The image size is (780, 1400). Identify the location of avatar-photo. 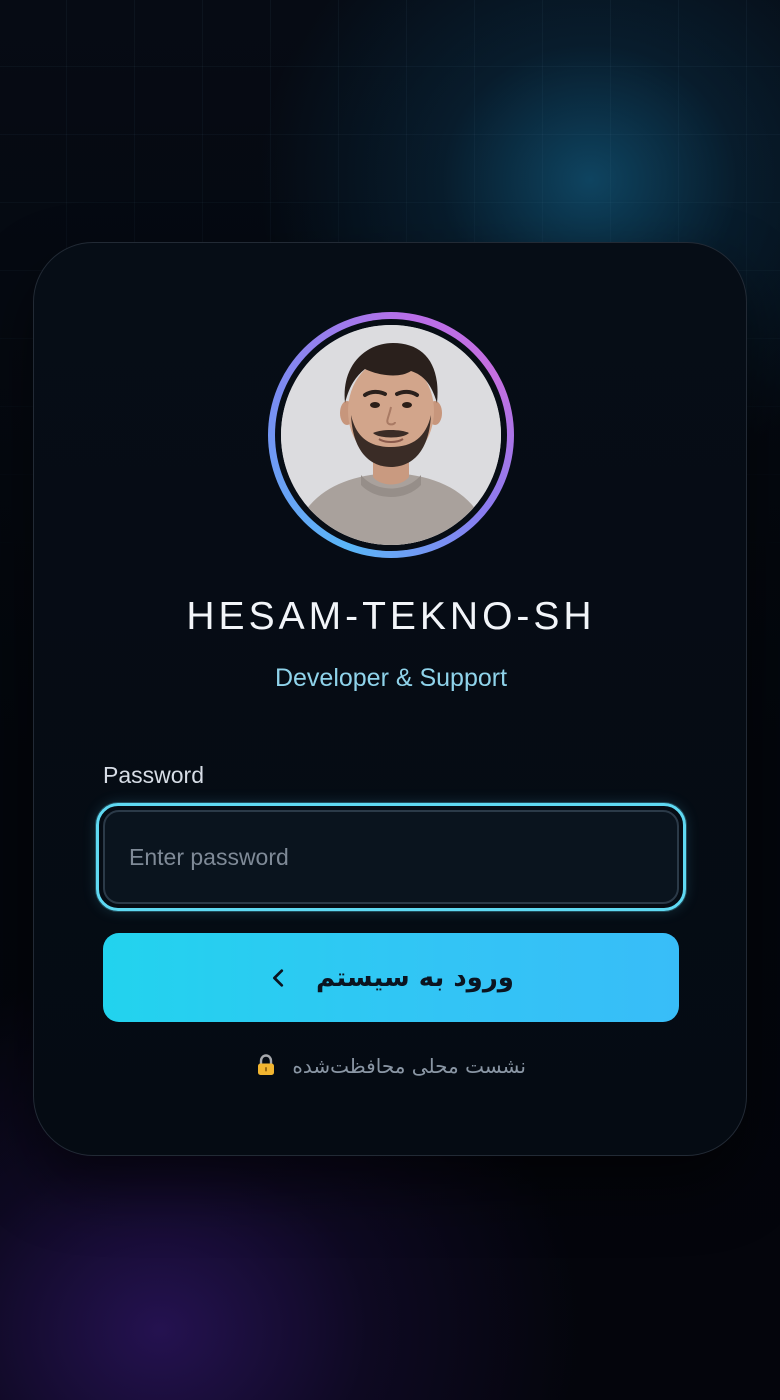
(391, 435).